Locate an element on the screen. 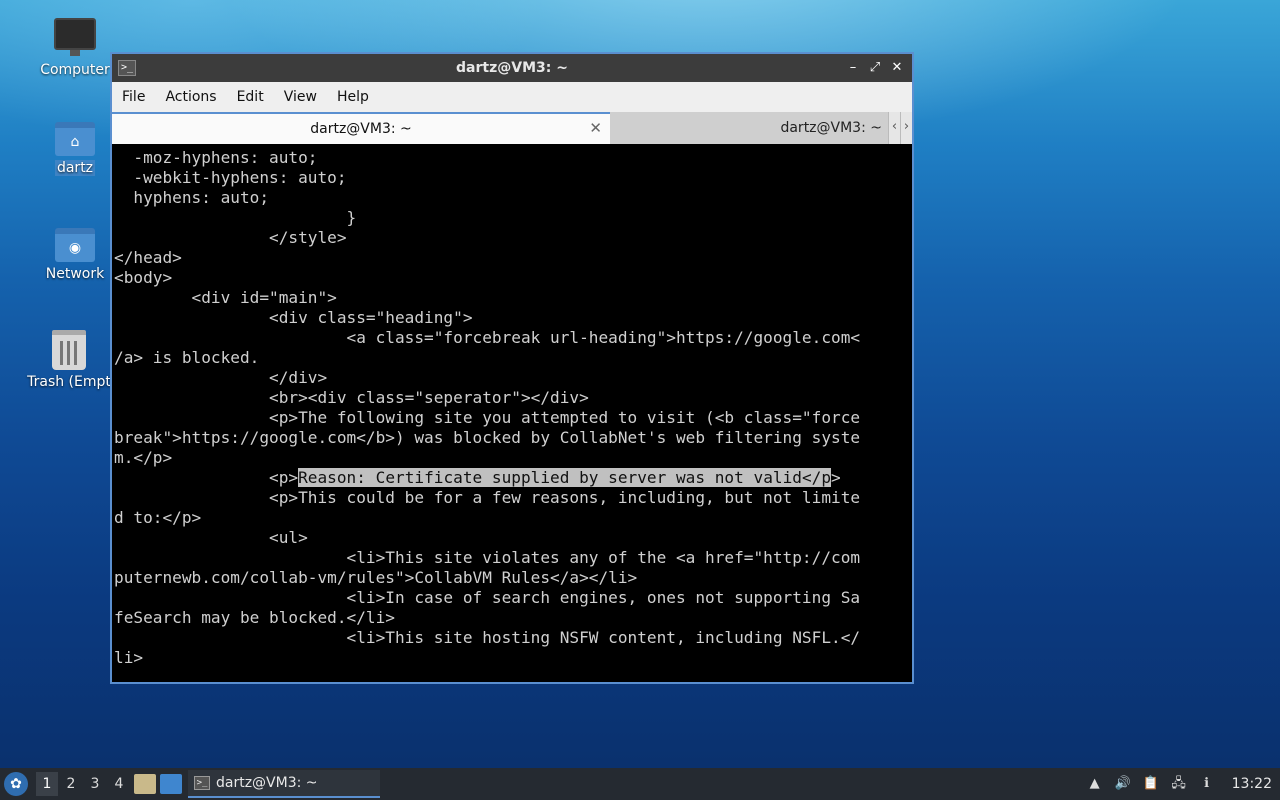 The height and width of the screenshot is (800, 1280). home-folder-icon: ⌂ is located at coordinates (75, 139).